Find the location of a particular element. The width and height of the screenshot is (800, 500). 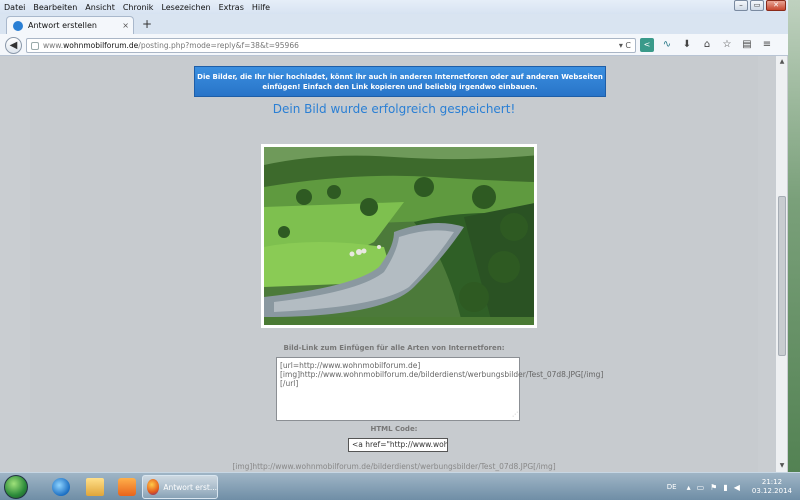

folder-icon is located at coordinates (95, 487).